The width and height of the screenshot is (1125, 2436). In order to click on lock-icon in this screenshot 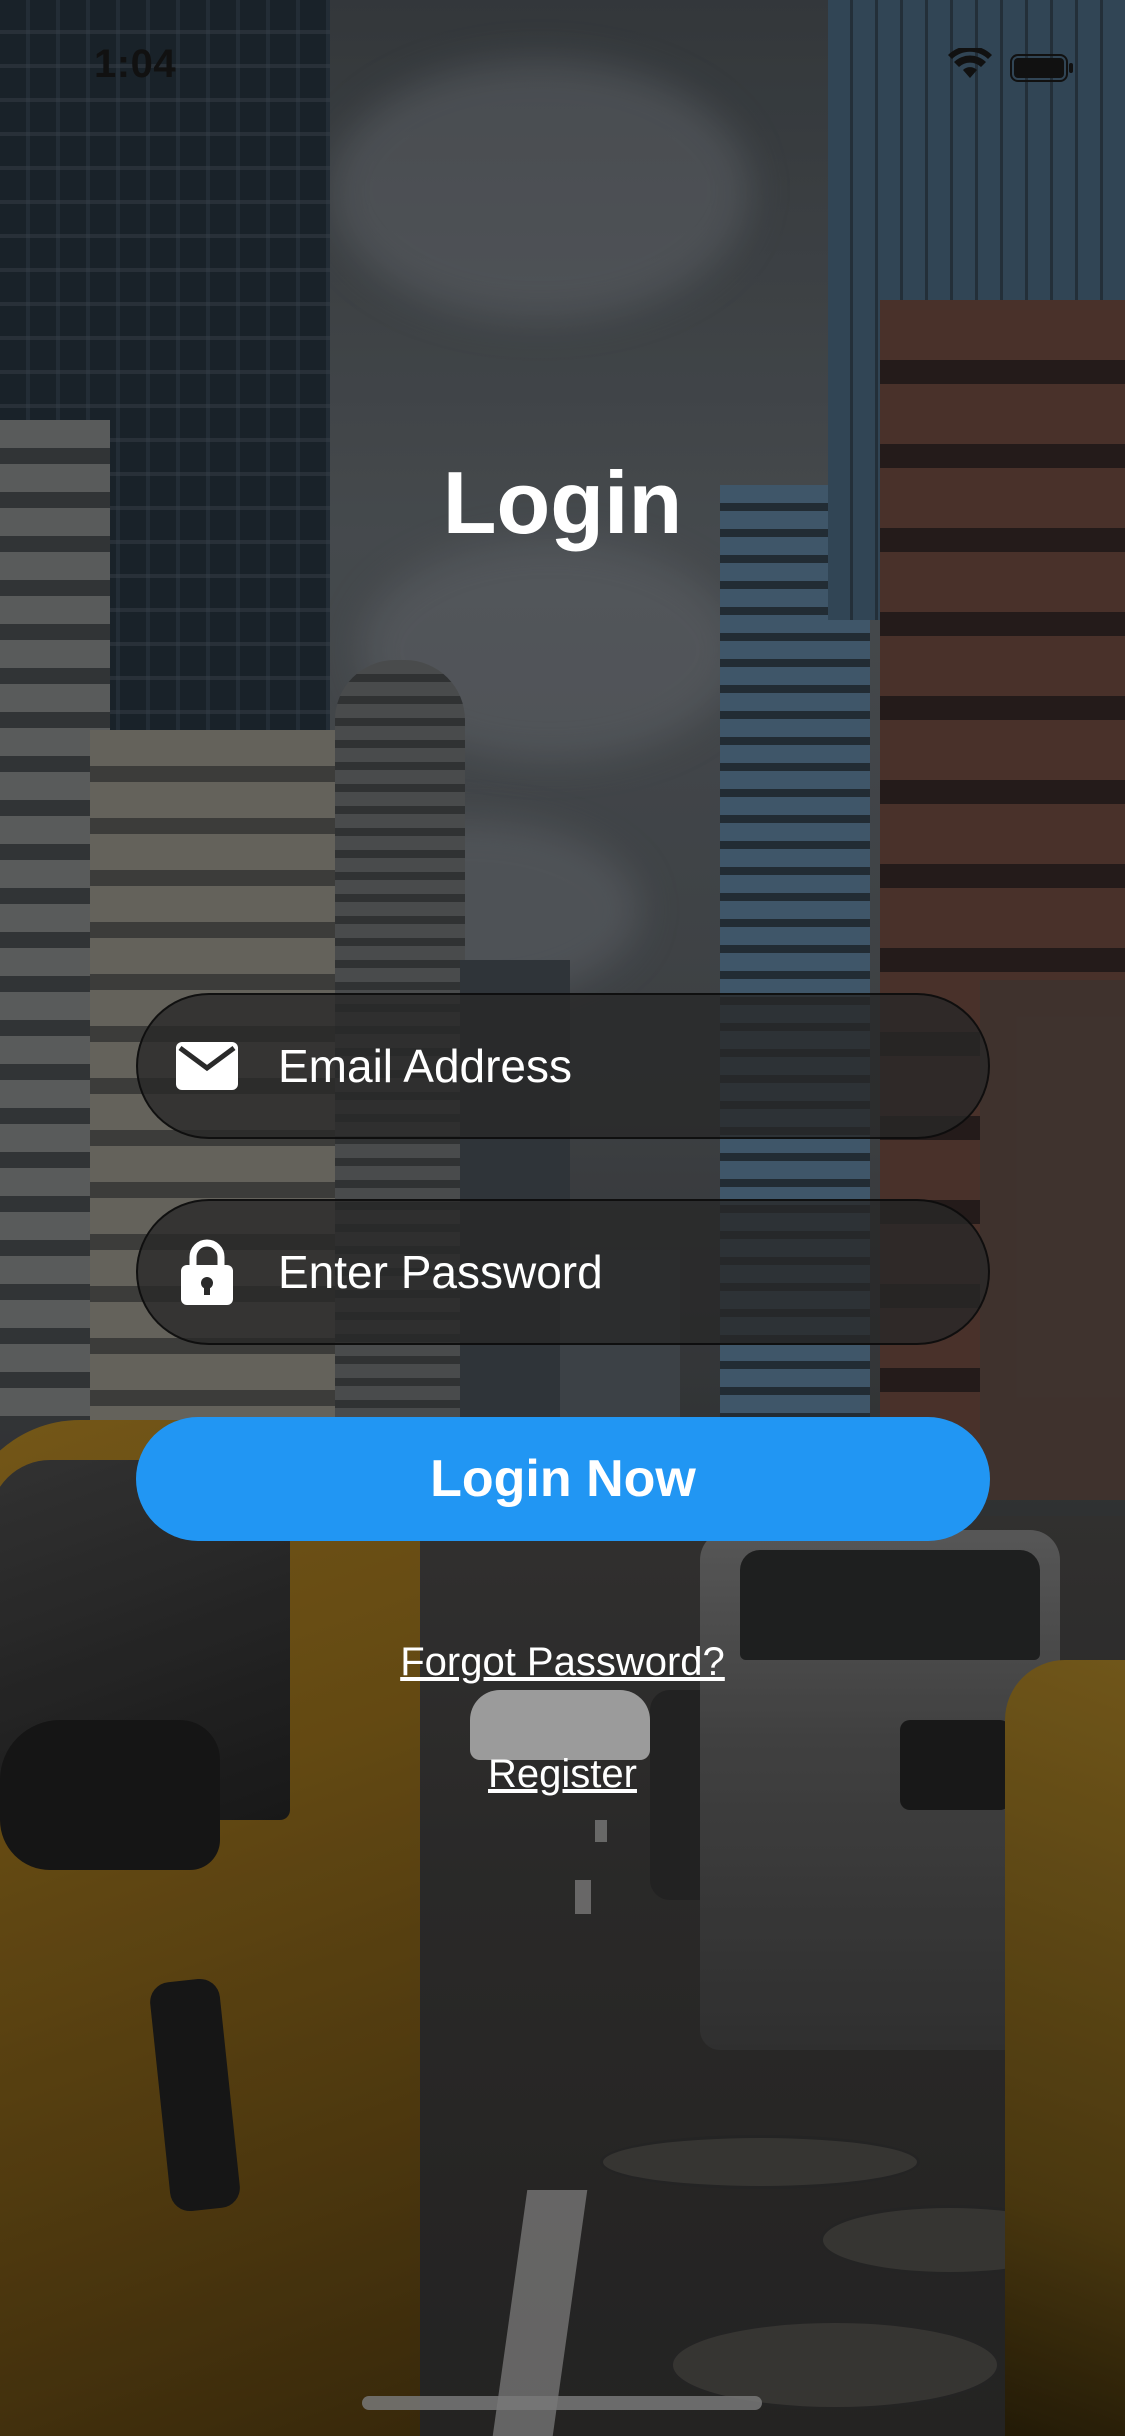, I will do `click(207, 1272)`.